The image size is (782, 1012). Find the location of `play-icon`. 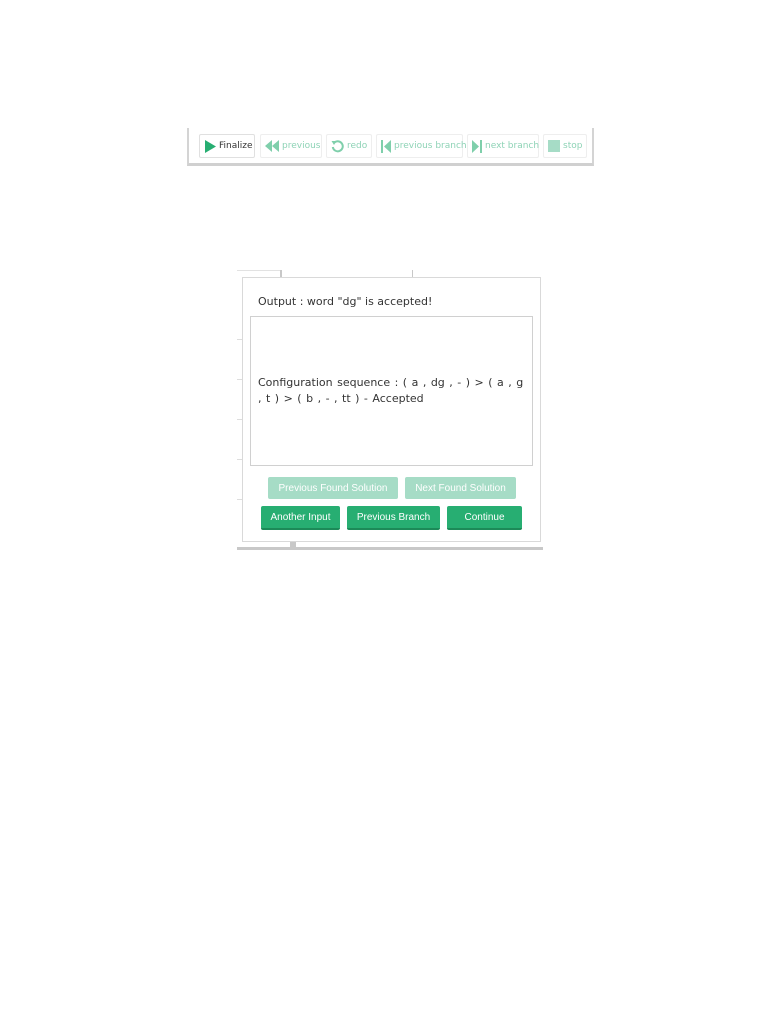

play-icon is located at coordinates (210, 146).